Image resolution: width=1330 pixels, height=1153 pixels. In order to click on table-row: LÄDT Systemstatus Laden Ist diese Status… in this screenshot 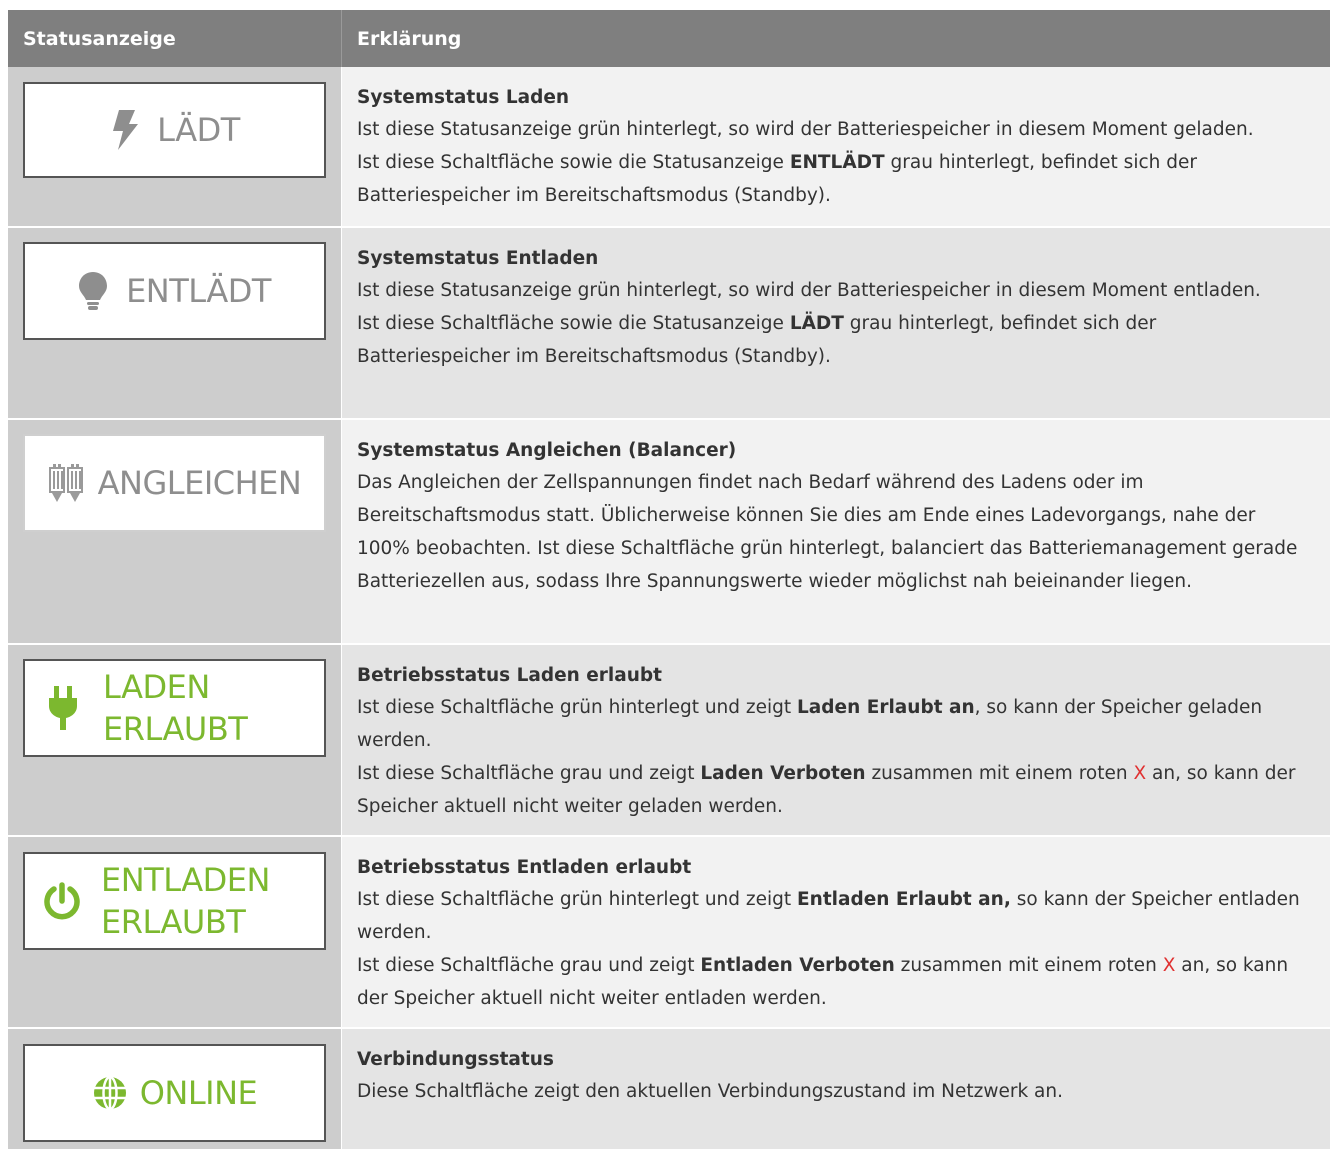, I will do `click(669, 146)`.